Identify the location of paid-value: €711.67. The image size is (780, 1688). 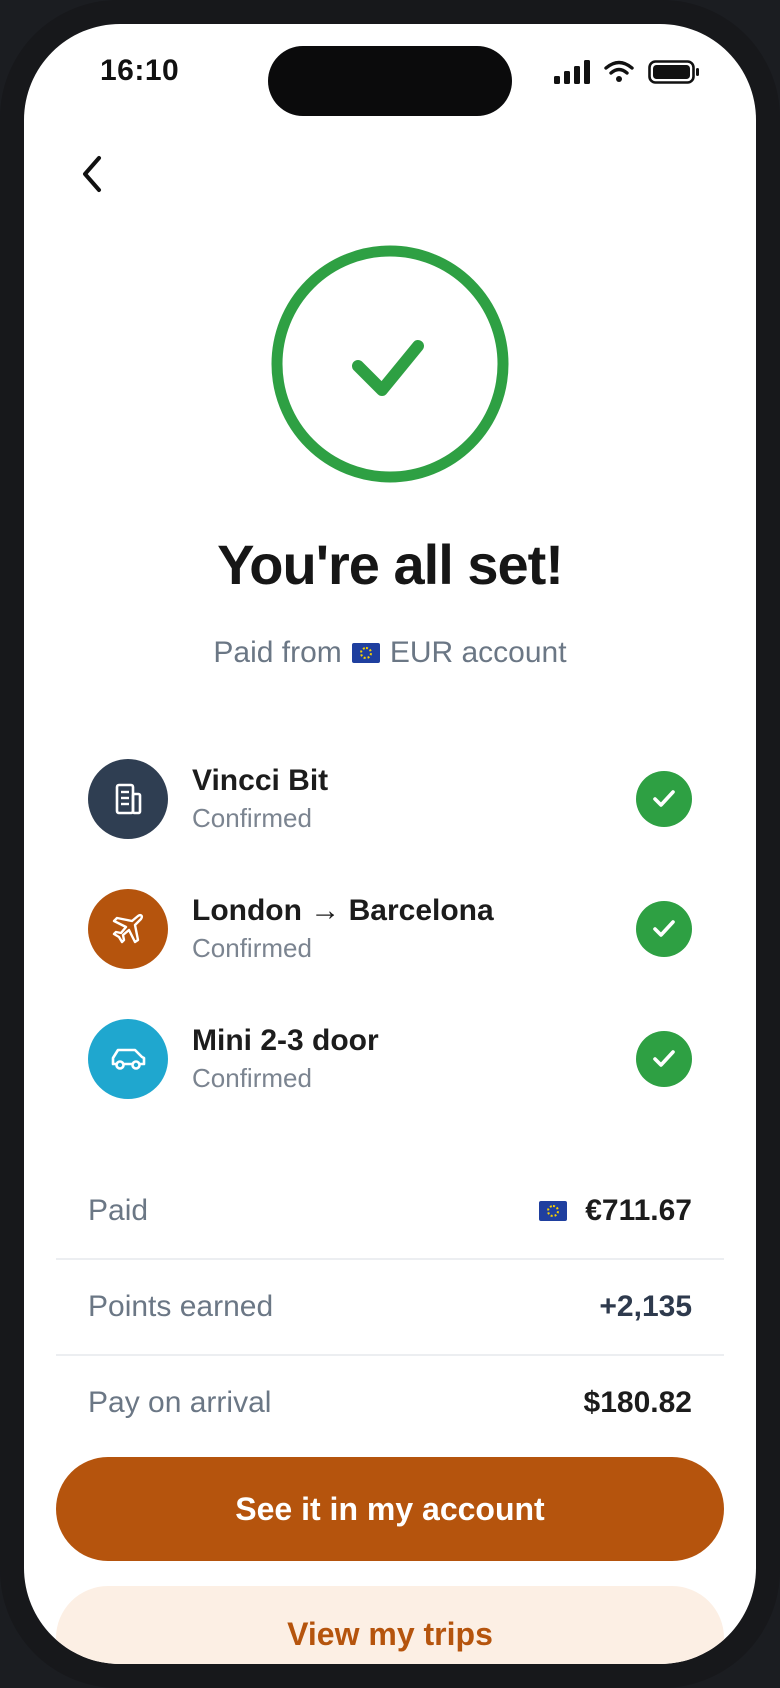
(615, 1211).